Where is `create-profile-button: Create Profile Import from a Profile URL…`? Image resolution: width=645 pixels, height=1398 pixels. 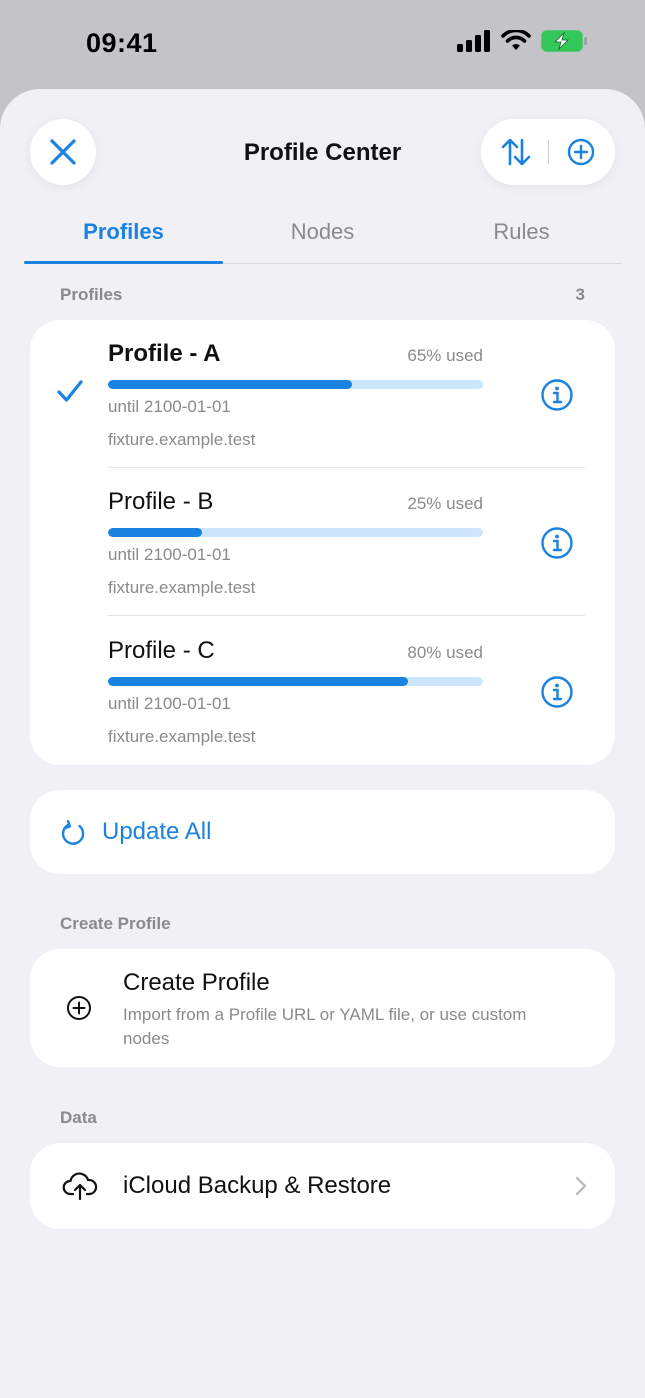
create-profile-button: Create Profile Import from a Profile URL… is located at coordinates (322, 1008).